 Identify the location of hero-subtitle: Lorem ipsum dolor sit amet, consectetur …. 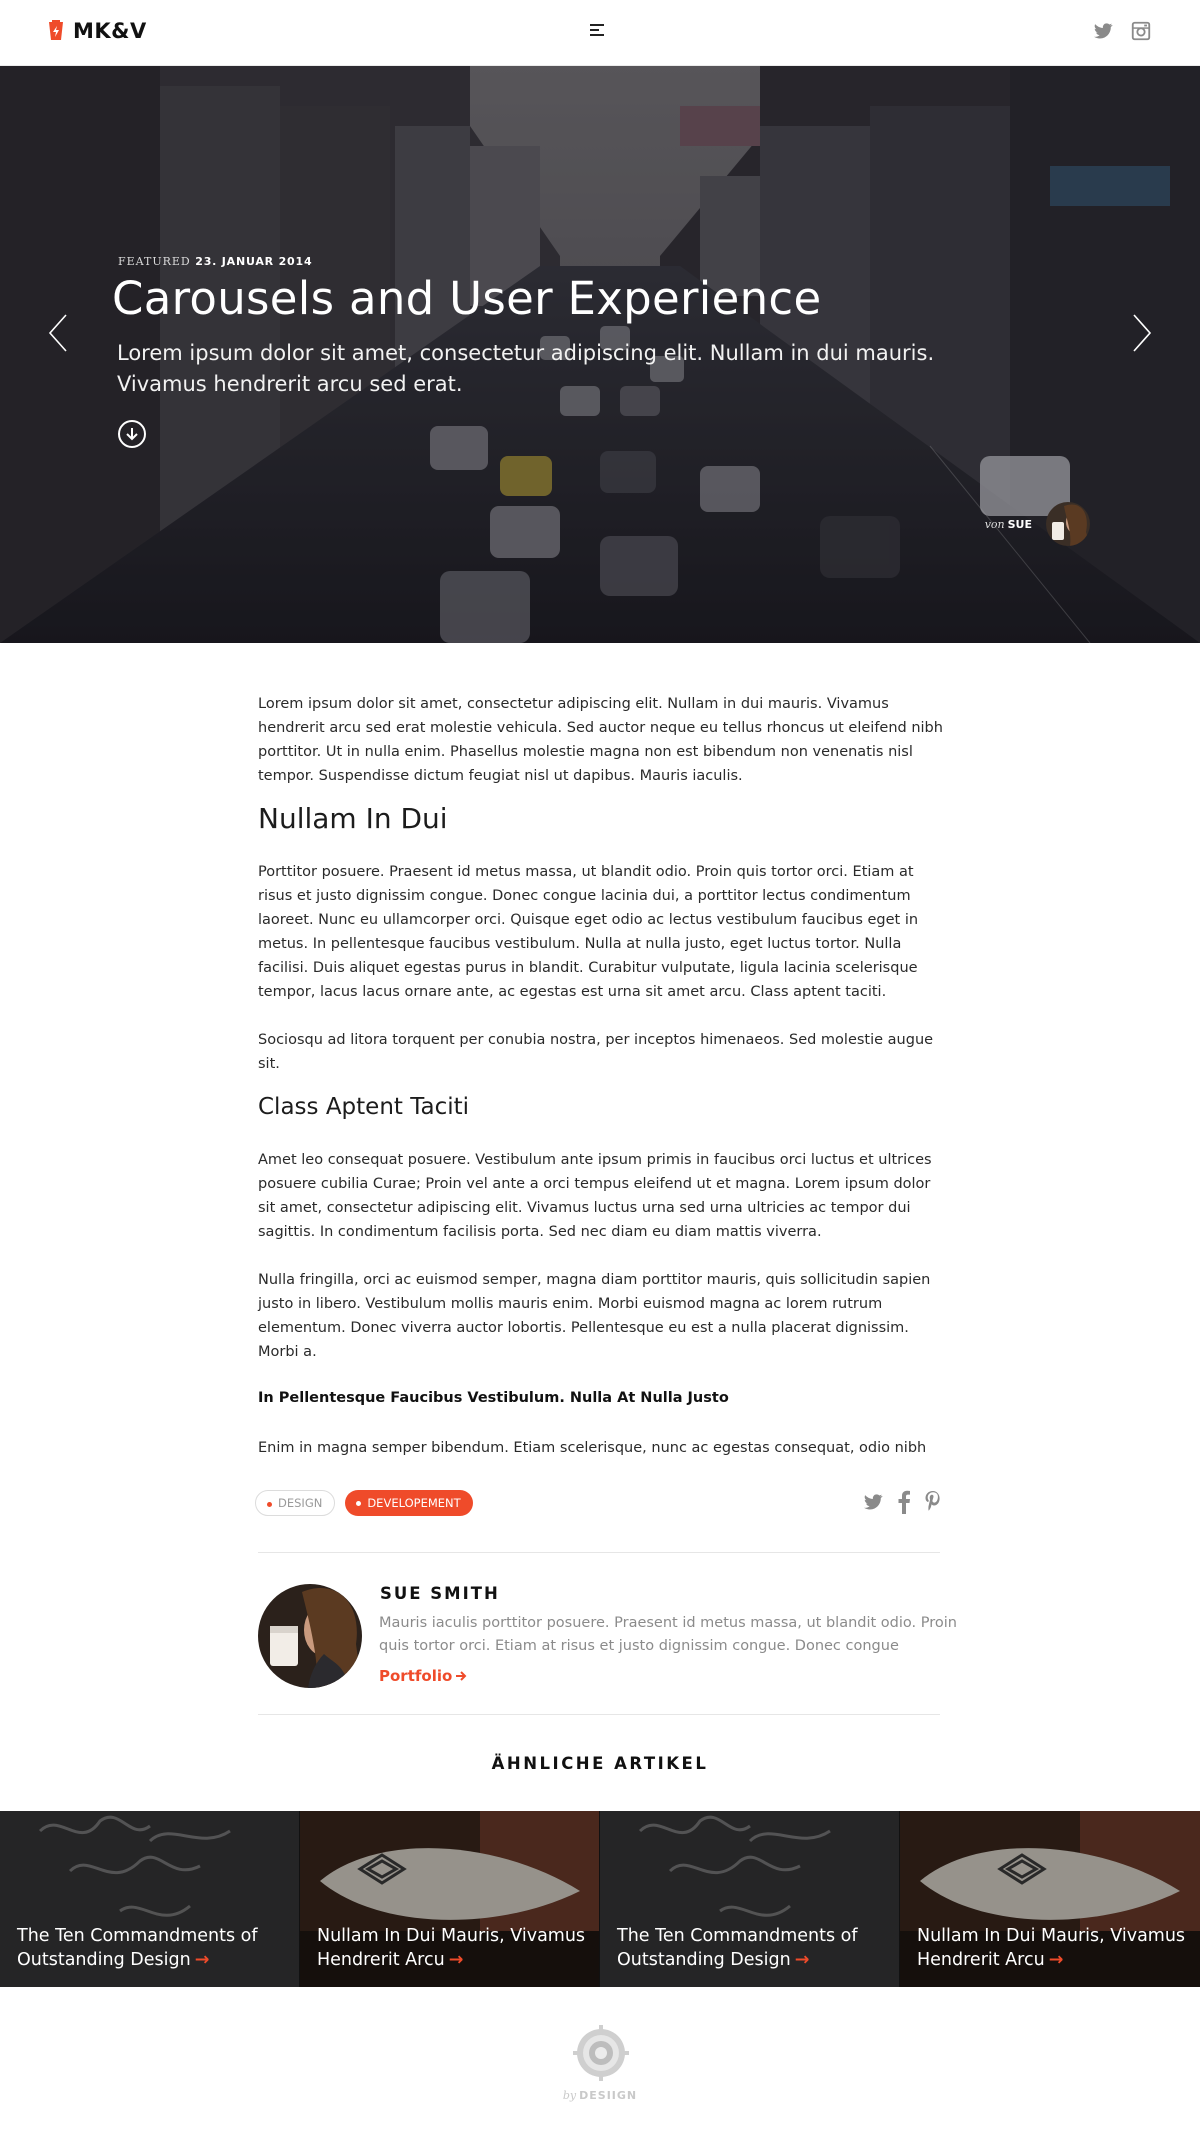
(526, 368).